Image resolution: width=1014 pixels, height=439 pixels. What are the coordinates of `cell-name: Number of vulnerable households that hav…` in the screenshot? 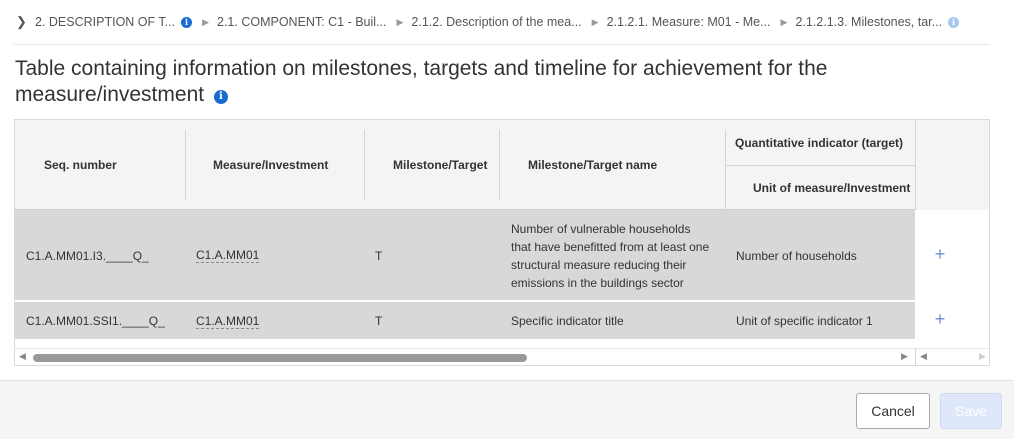 It's located at (610, 255).